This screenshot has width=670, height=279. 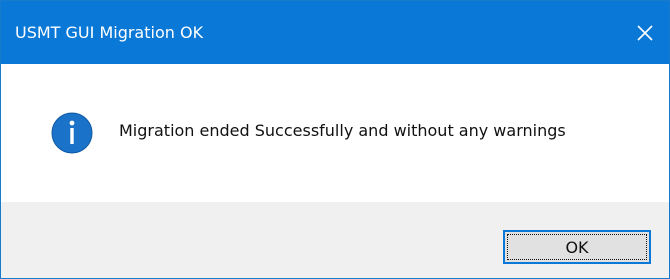 I want to click on ok-button: OK, so click(x=577, y=247).